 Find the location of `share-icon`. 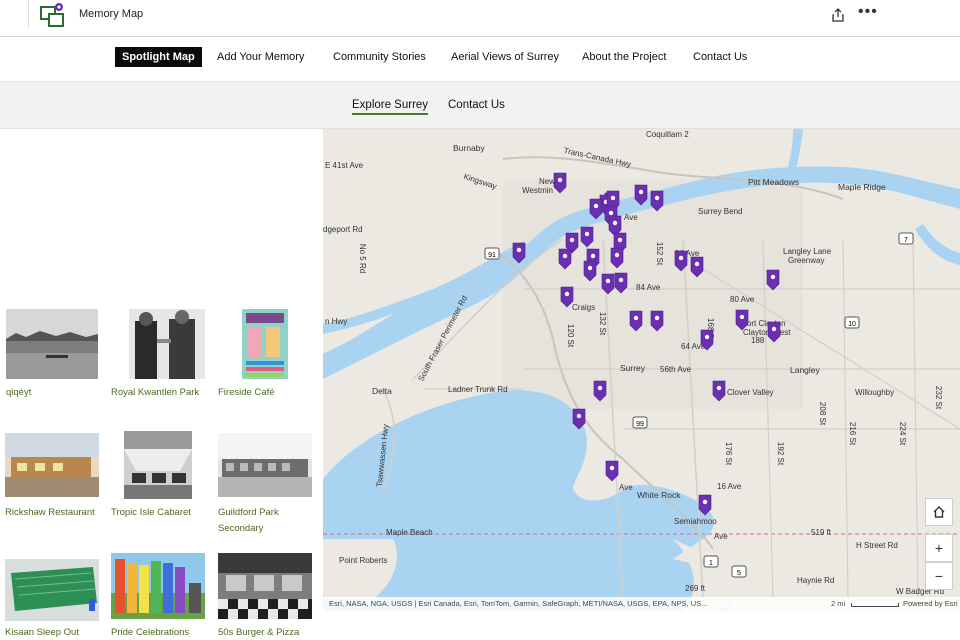

share-icon is located at coordinates (838, 15).